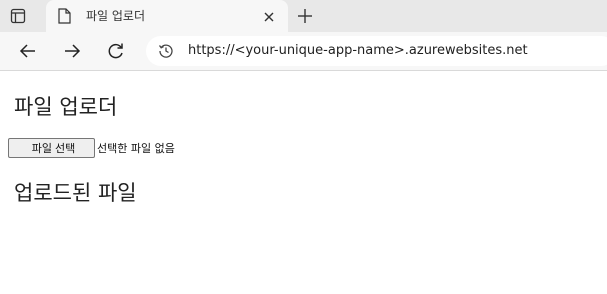  Describe the element at coordinates (167, 16) in the screenshot. I see `tab-active: 파일 업로더` at that location.